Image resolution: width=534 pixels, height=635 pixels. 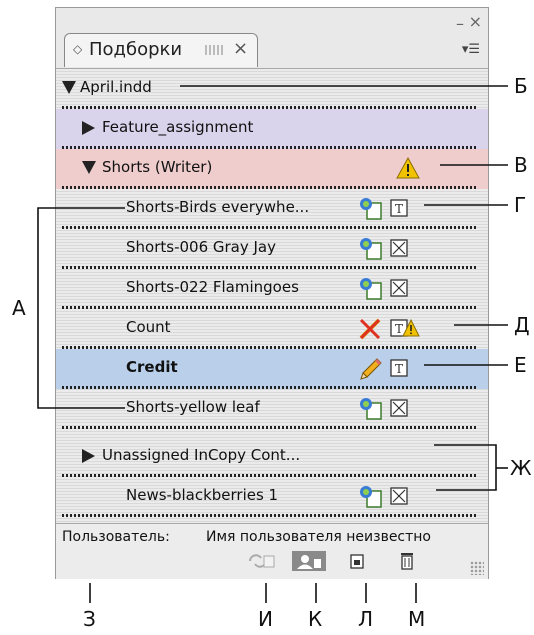 I want to click on callout-m: М, so click(x=417, y=619).